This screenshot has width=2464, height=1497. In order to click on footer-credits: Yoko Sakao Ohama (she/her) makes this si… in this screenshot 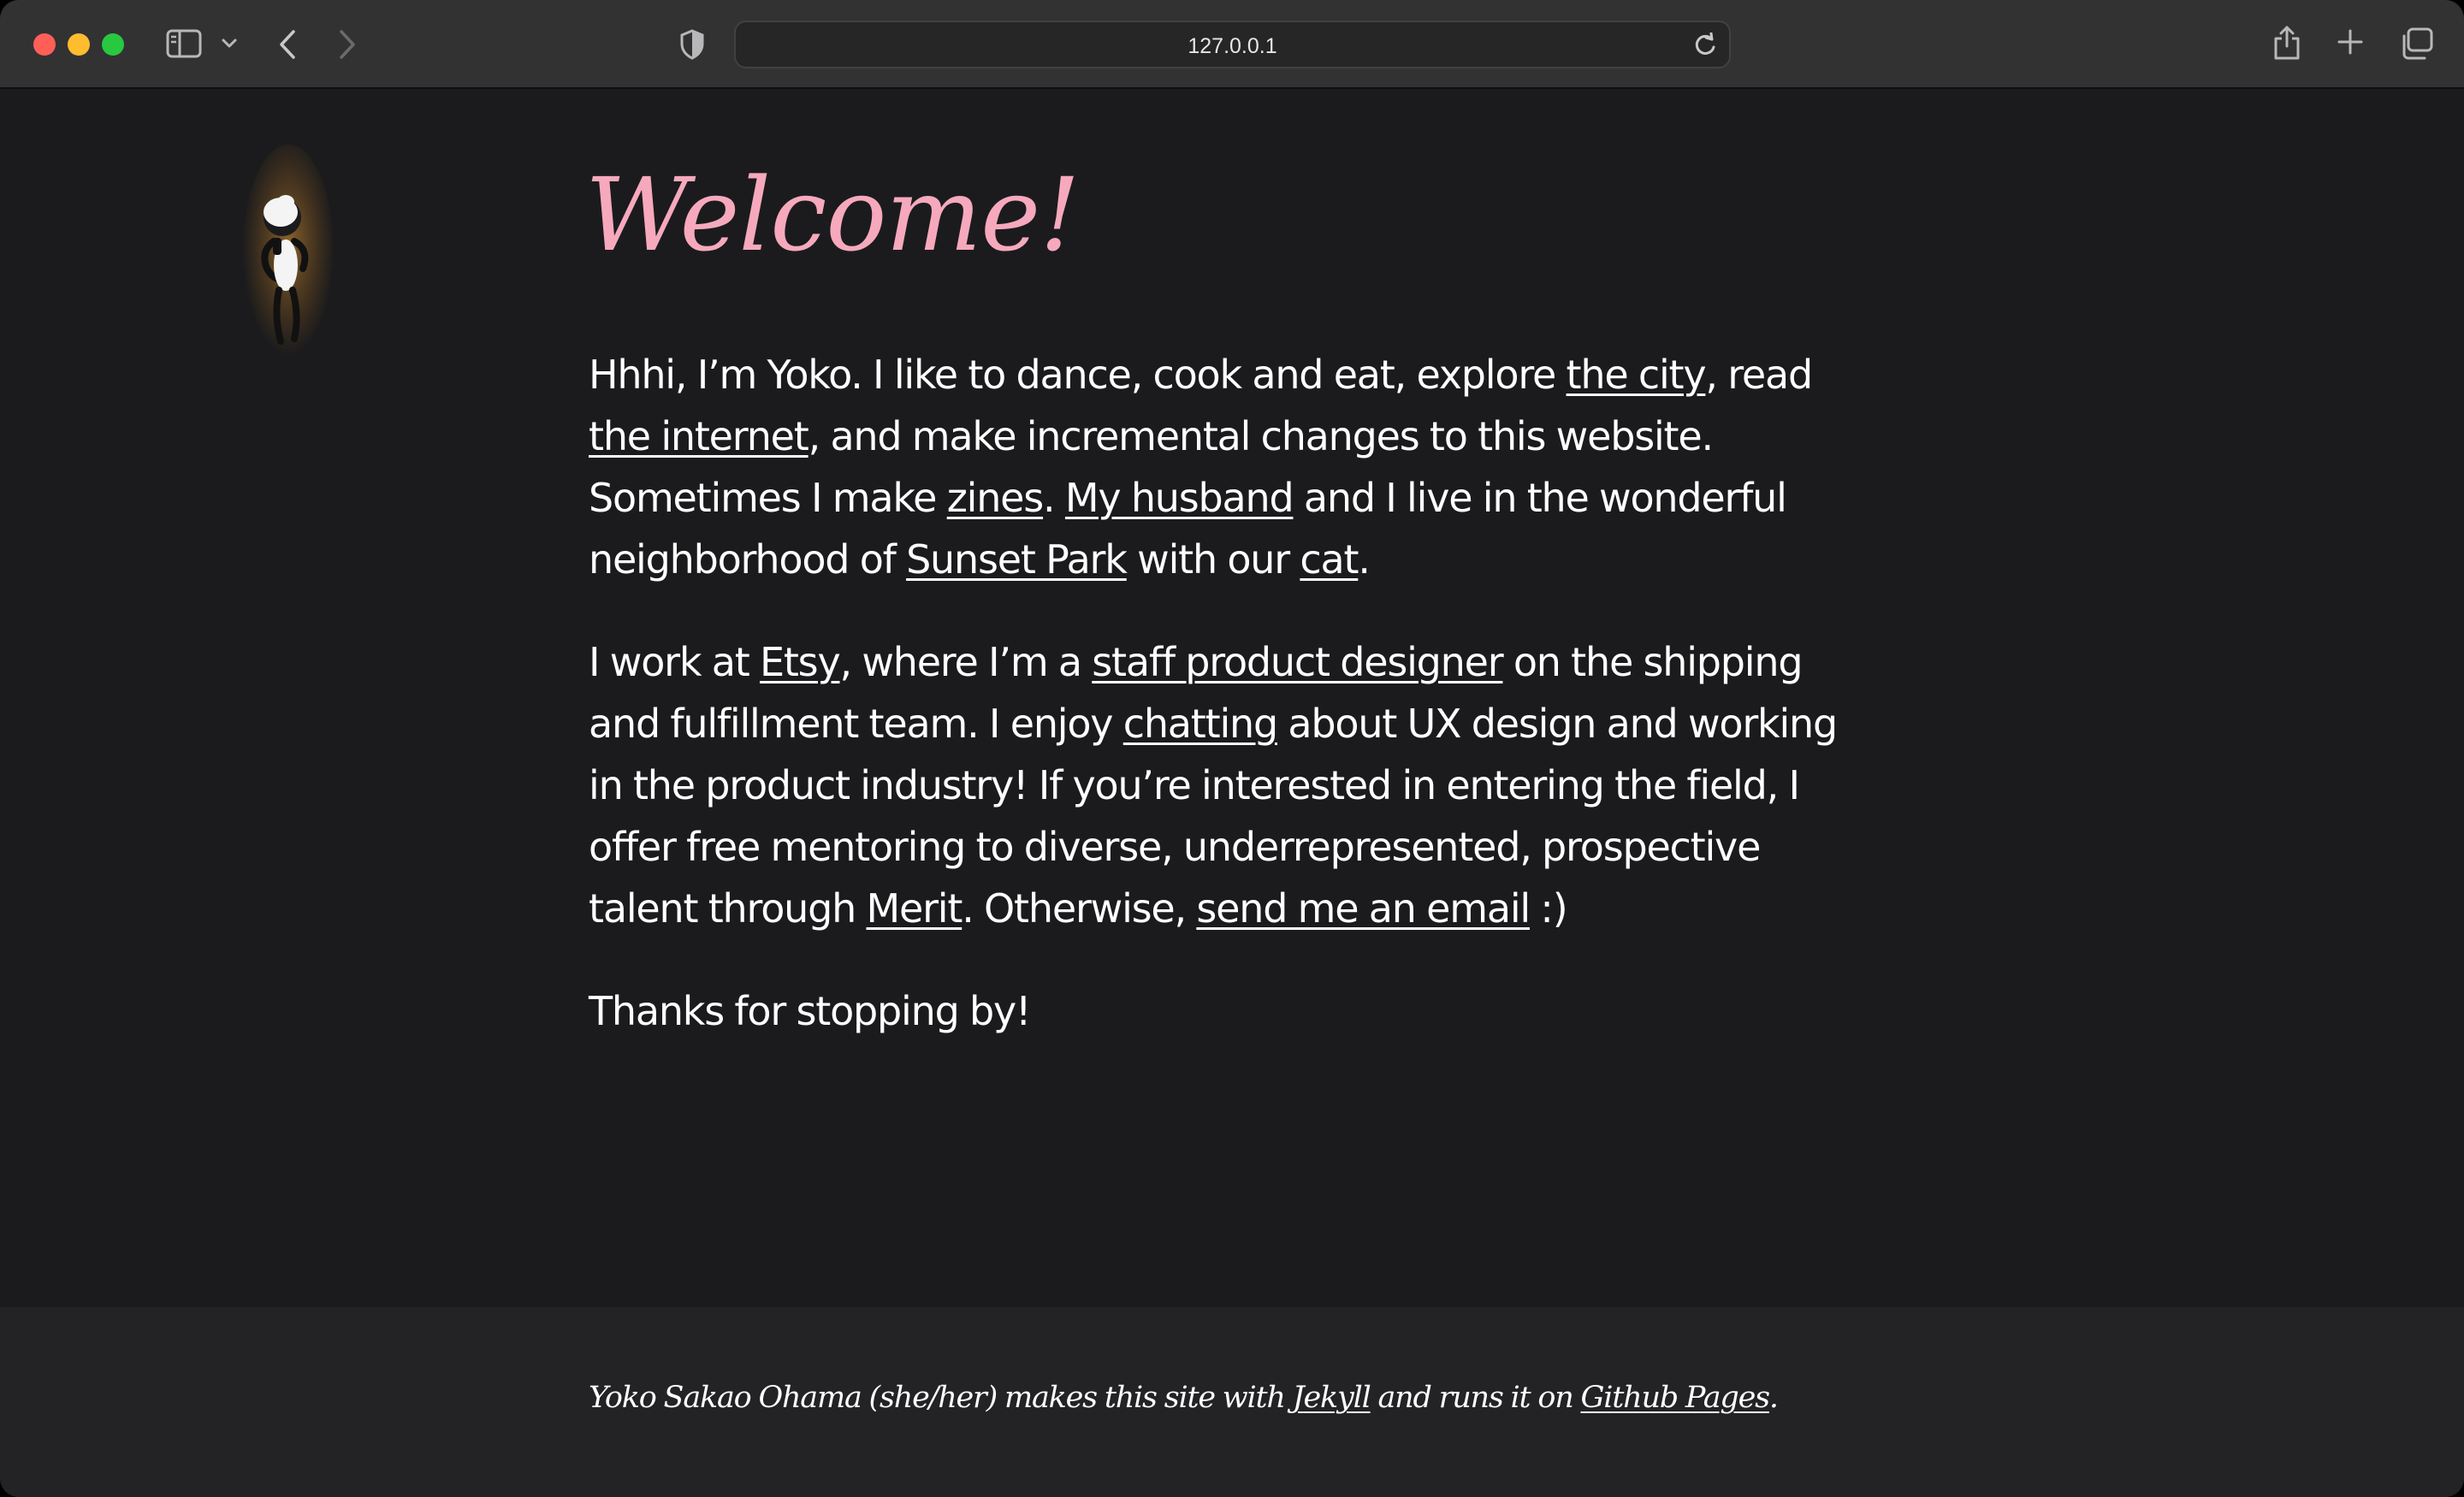, I will do `click(1184, 1398)`.